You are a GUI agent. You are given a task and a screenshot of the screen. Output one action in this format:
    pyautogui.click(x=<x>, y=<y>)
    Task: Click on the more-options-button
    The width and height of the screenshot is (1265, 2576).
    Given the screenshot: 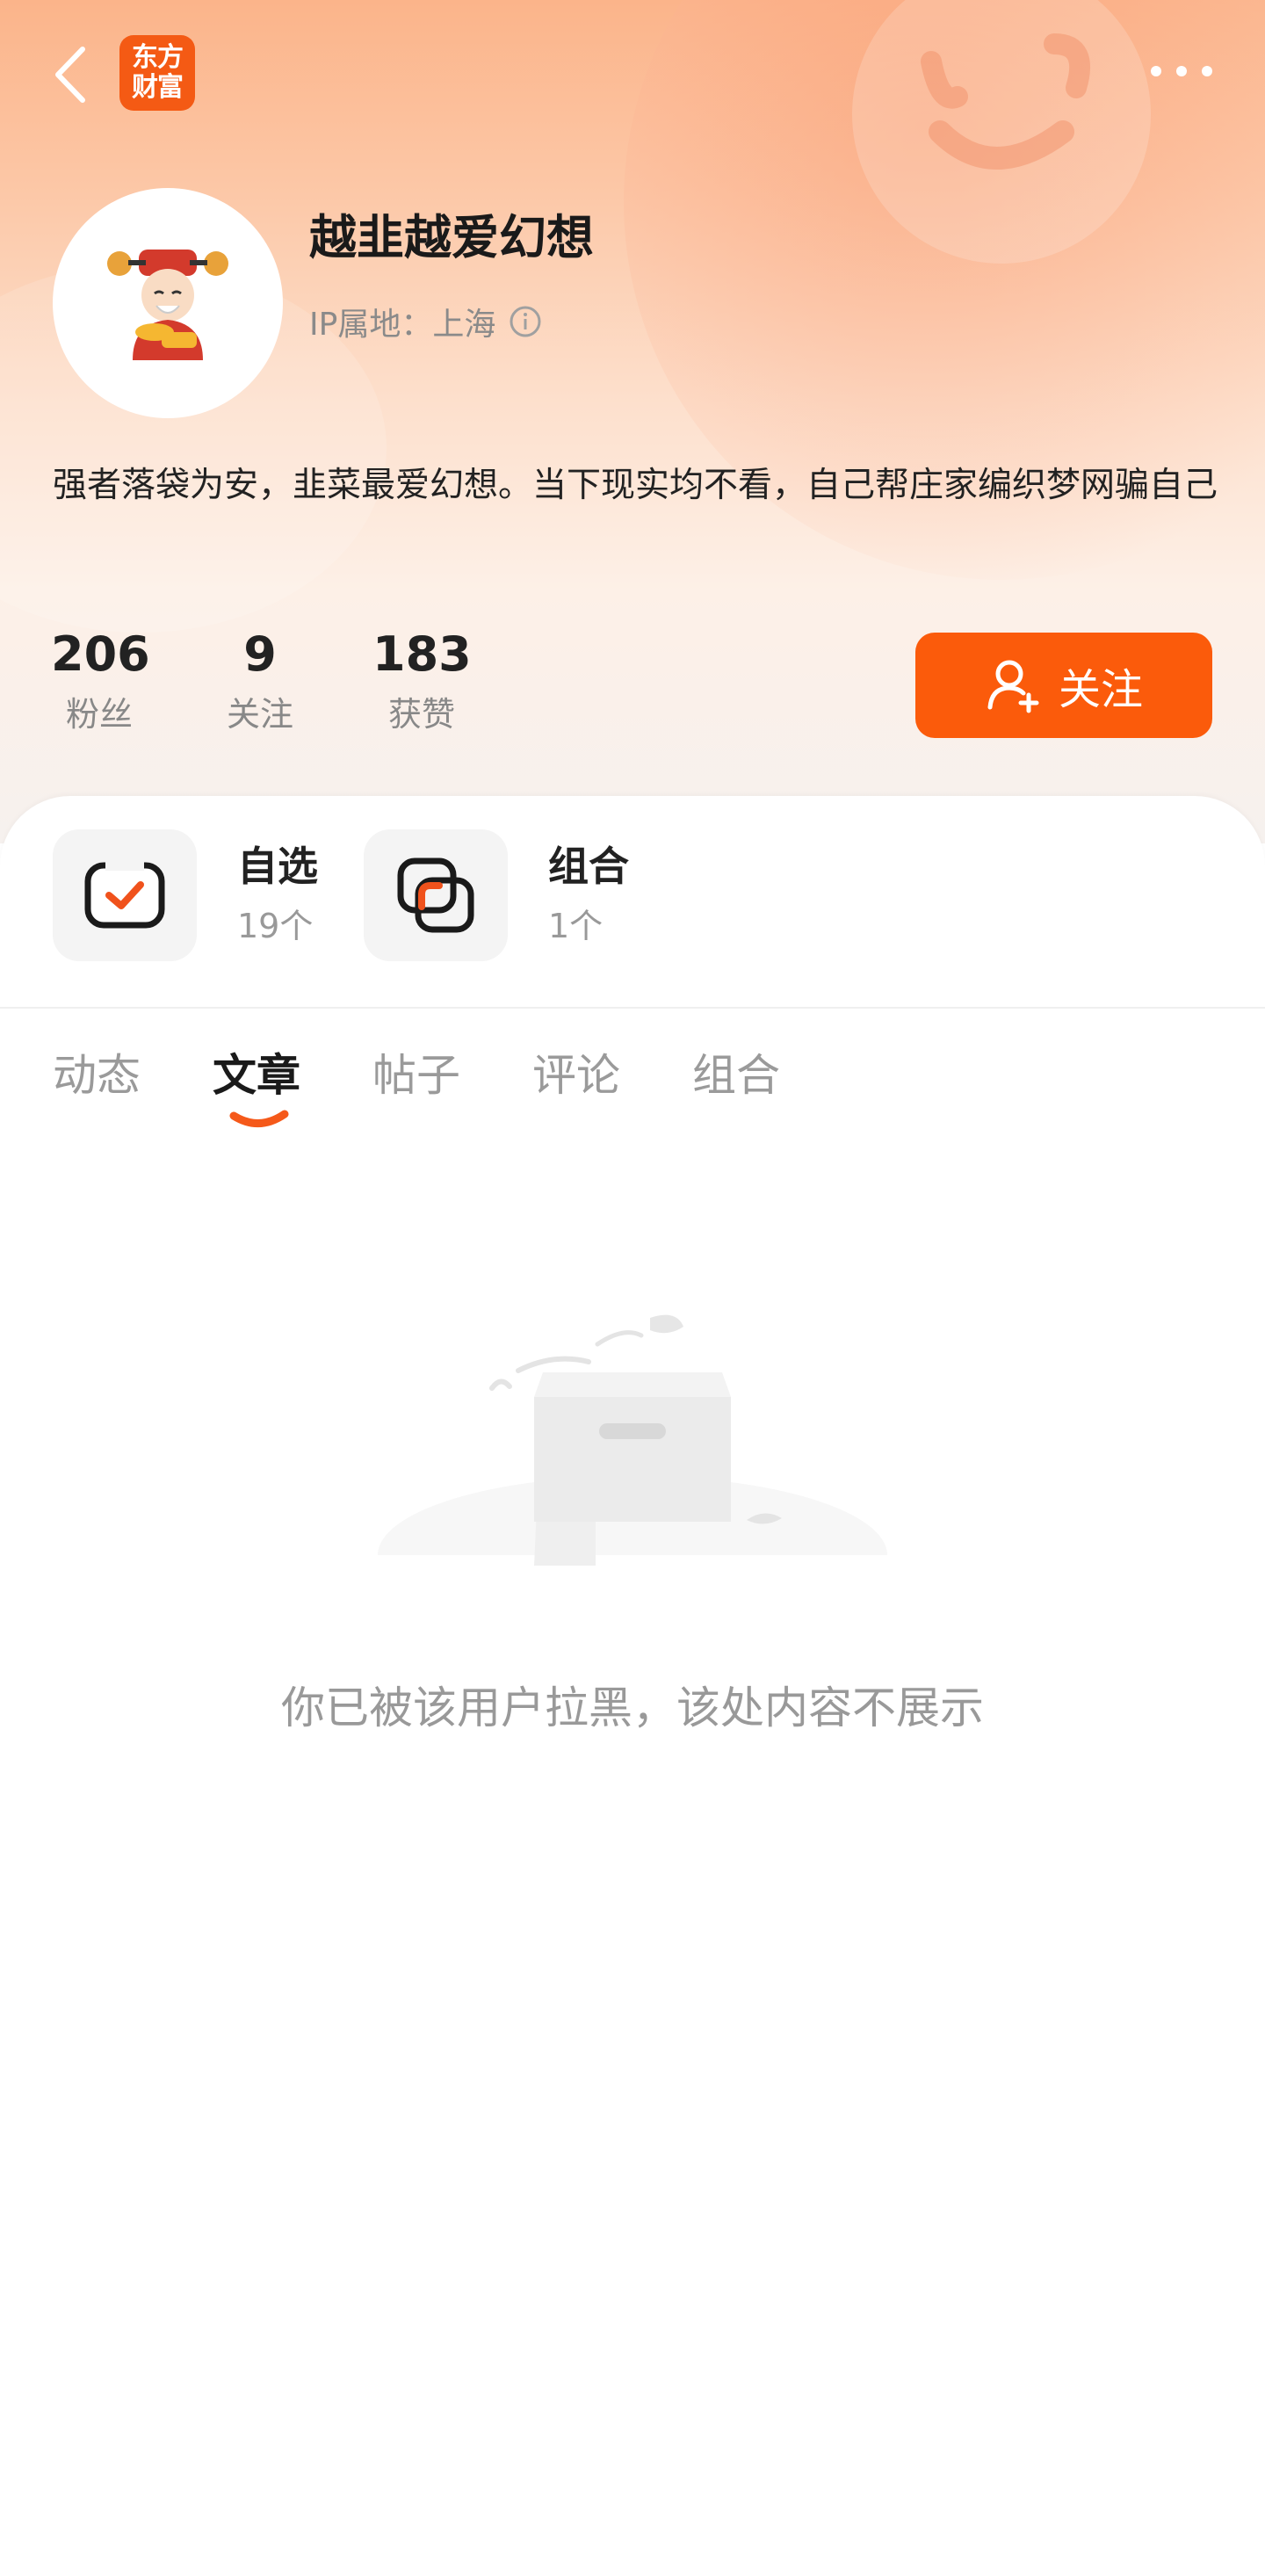 What is the action you would take?
    pyautogui.click(x=1182, y=71)
    